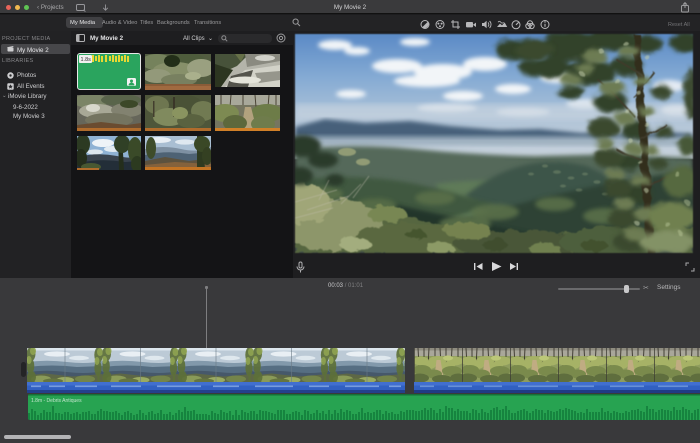  Describe the element at coordinates (56, 401) in the screenshot. I see `svg-text: 1.8m - Debris Antiques` at that location.